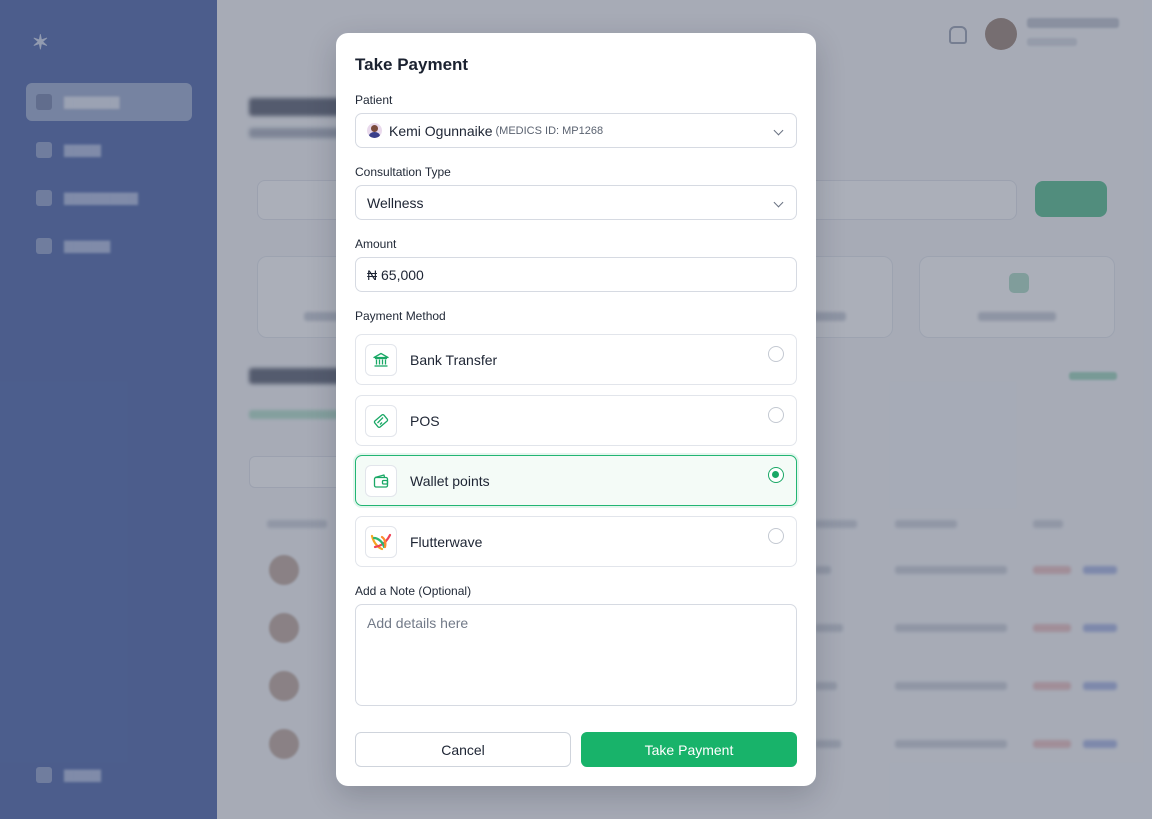 The height and width of the screenshot is (819, 1152). What do you see at coordinates (376, 244) in the screenshot?
I see `amount-label: Amount` at bounding box center [376, 244].